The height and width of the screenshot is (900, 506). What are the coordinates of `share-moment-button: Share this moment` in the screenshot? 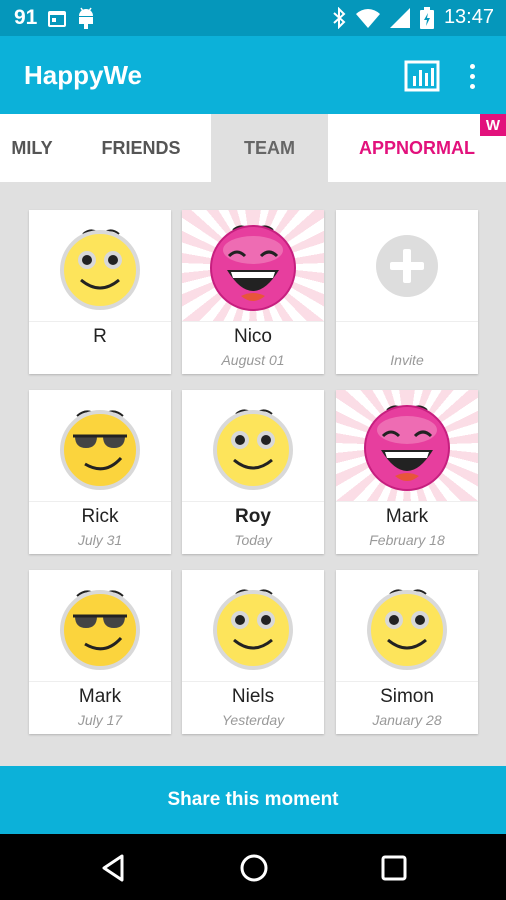 It's located at (253, 800).